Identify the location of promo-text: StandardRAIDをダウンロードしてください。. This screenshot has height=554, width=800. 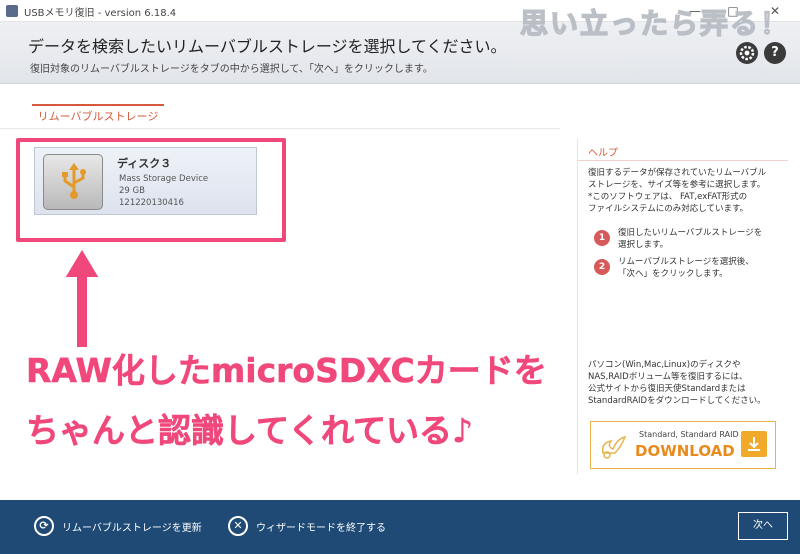
(677, 401).